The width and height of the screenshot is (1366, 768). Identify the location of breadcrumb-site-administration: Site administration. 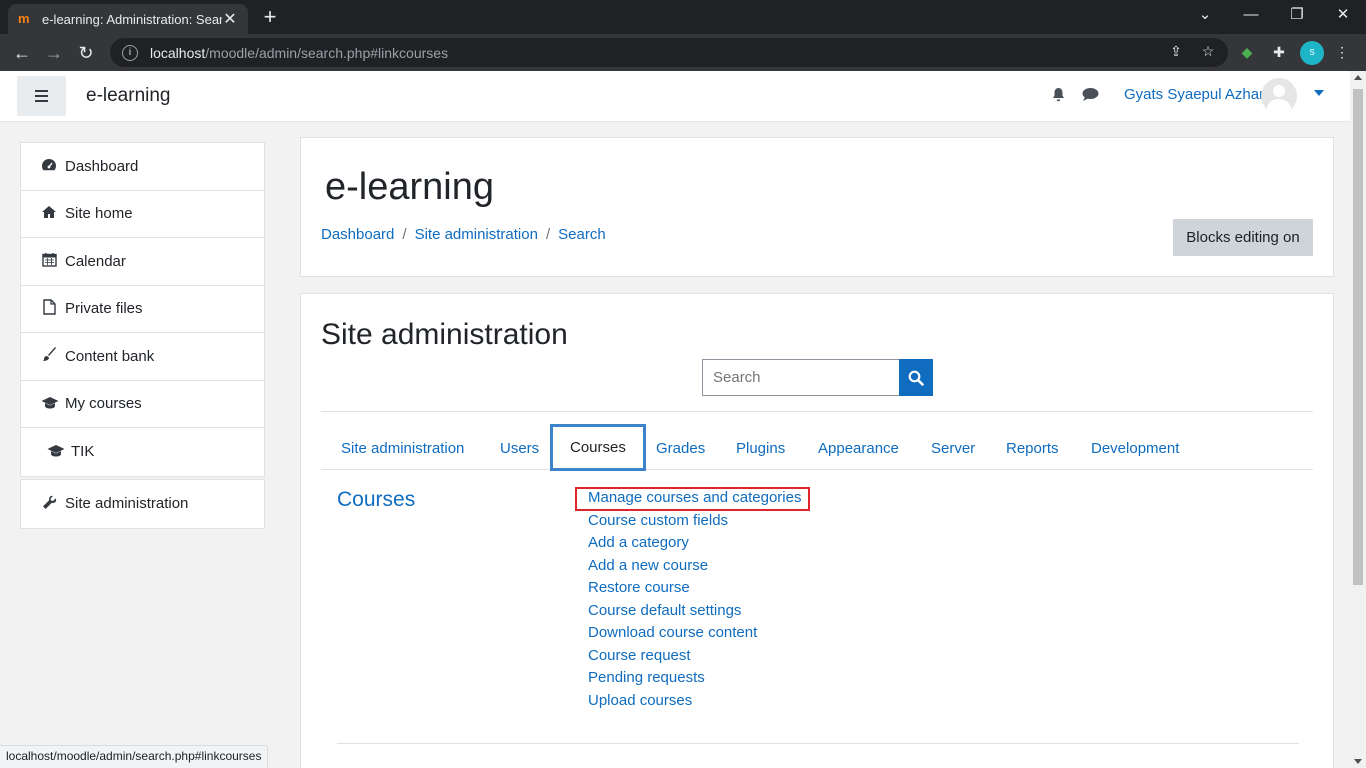
(476, 234).